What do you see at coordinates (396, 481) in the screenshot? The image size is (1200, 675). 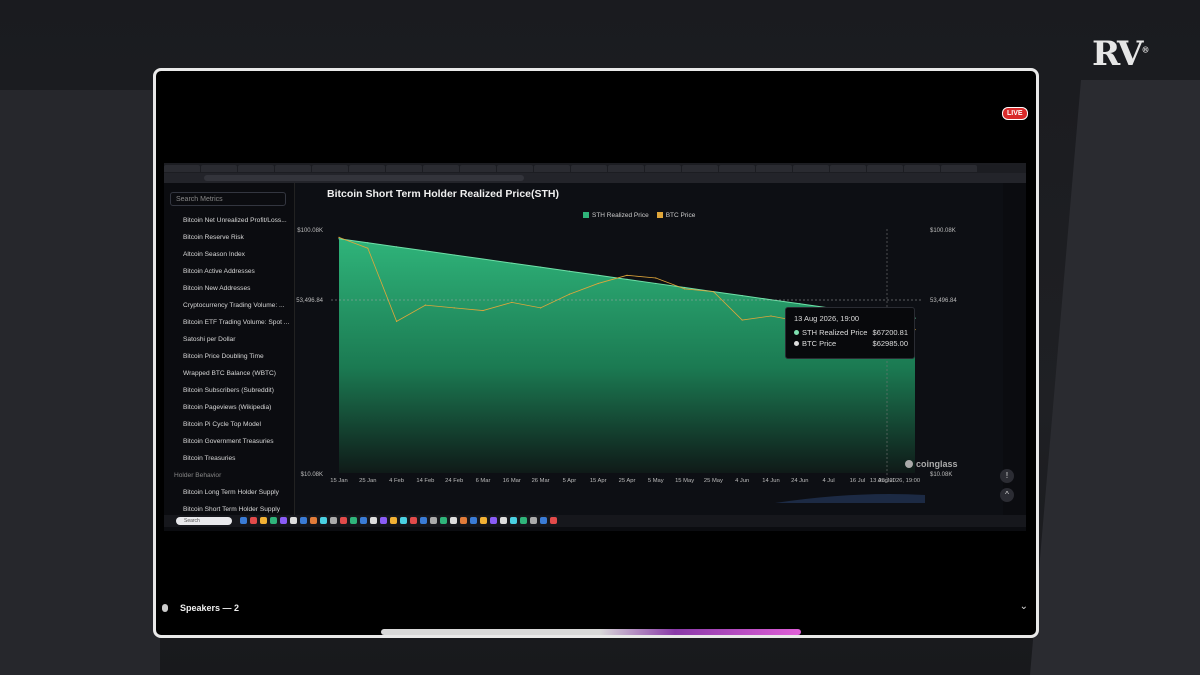 I see `x-tick-label: 4 Feb` at bounding box center [396, 481].